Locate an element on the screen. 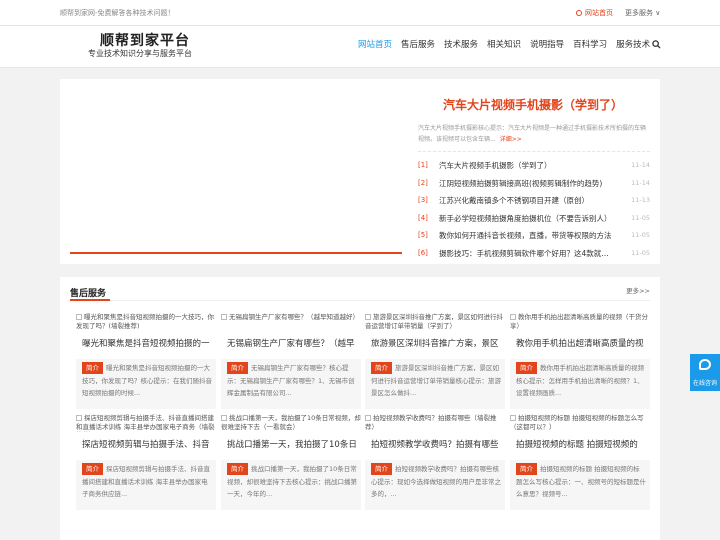  card-title: 探店短视频剪辑与拍摄手法、抖音 is located at coordinates (148, 444).